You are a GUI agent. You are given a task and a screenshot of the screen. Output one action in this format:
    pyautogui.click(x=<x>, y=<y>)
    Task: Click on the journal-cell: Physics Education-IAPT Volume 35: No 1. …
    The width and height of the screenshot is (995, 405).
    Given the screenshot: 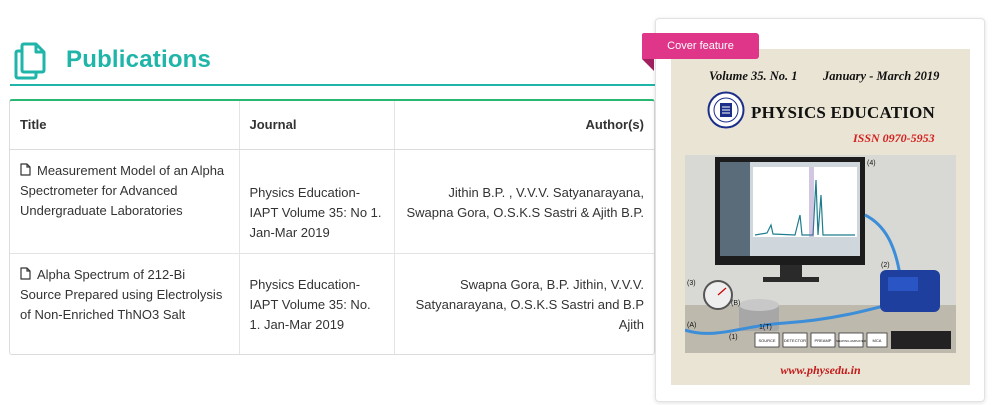 What is the action you would take?
    pyautogui.click(x=317, y=201)
    